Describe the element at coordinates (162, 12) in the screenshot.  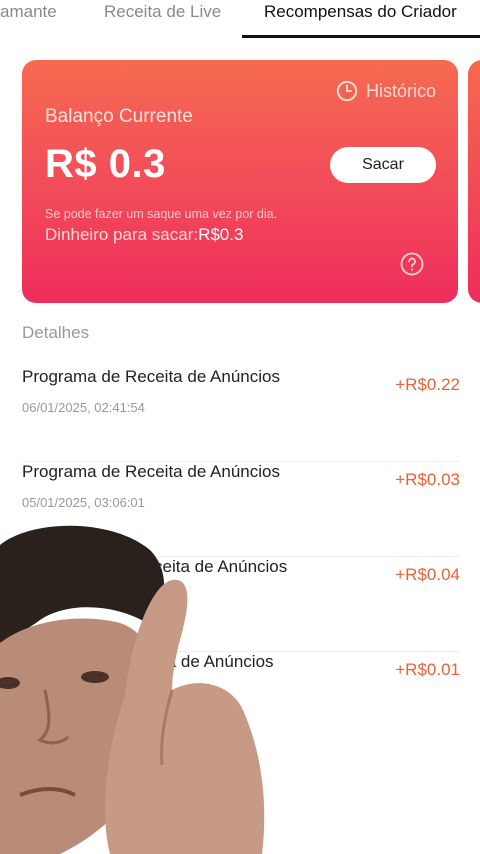
I see `tab-live-revenue: Receita de Live` at that location.